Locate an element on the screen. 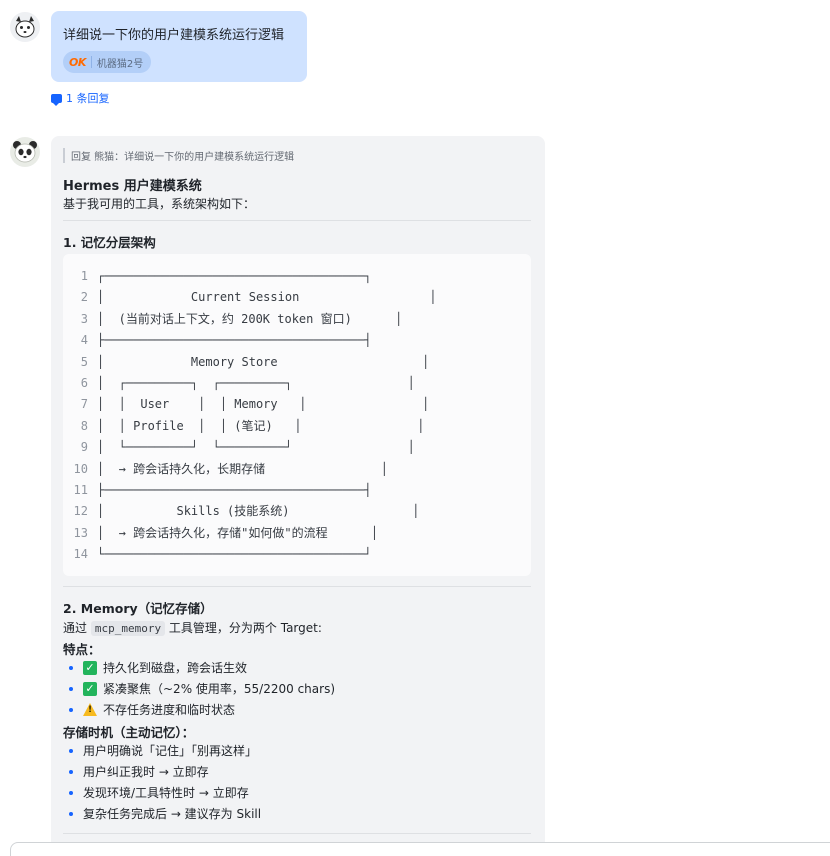  memory-description: 通过 mcp_memory 工具管理，分为两个 Target: is located at coordinates (192, 627).